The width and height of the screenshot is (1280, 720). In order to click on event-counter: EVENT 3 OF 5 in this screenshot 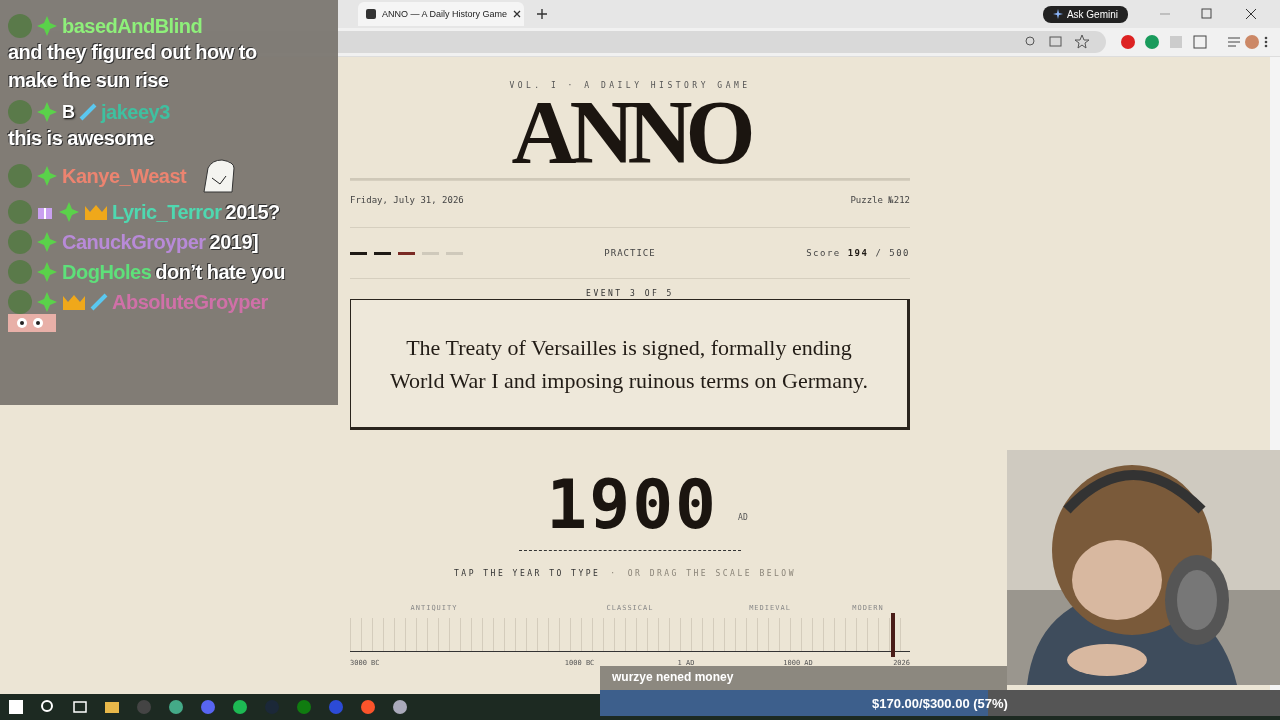, I will do `click(630, 293)`.